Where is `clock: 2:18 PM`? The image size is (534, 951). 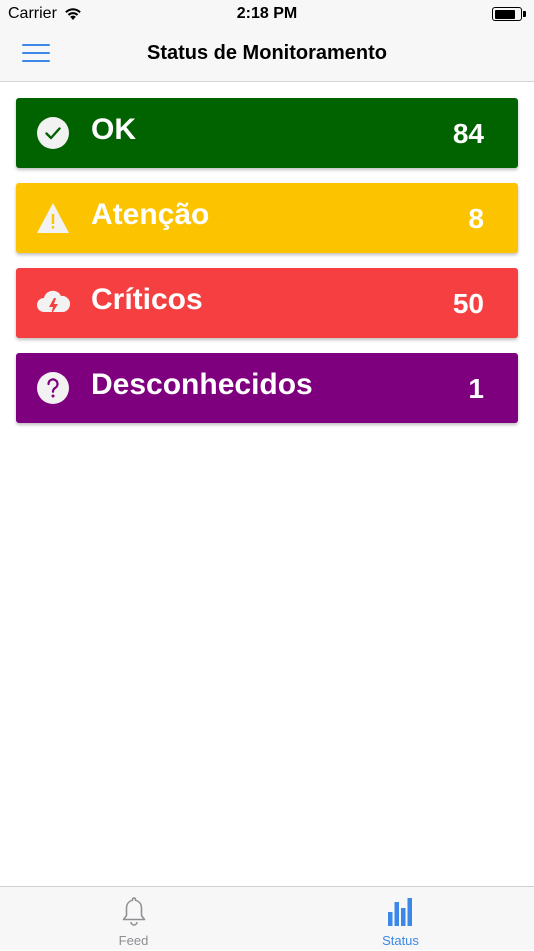 clock: 2:18 PM is located at coordinates (267, 13).